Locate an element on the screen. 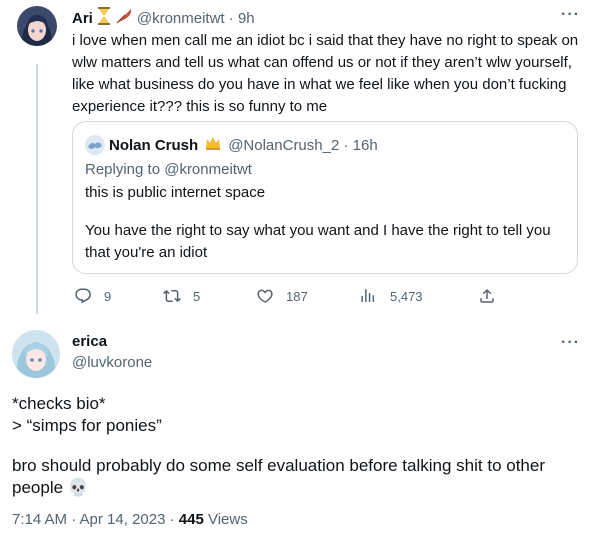 This screenshot has width=597, height=544. reply-avatar is located at coordinates (36, 354).